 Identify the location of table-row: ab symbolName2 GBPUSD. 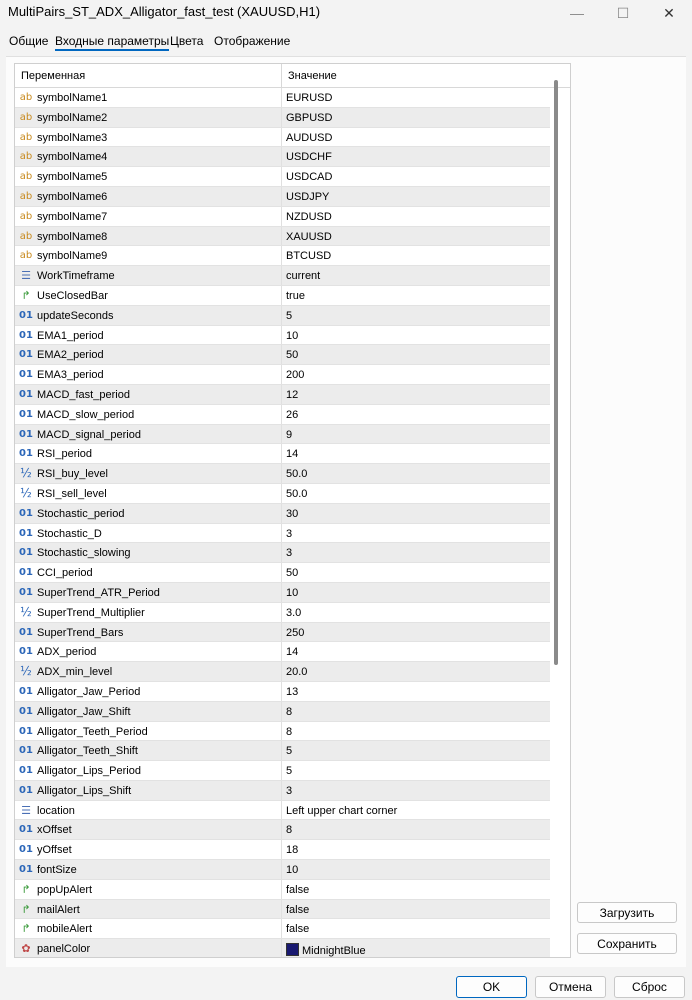
(282, 117).